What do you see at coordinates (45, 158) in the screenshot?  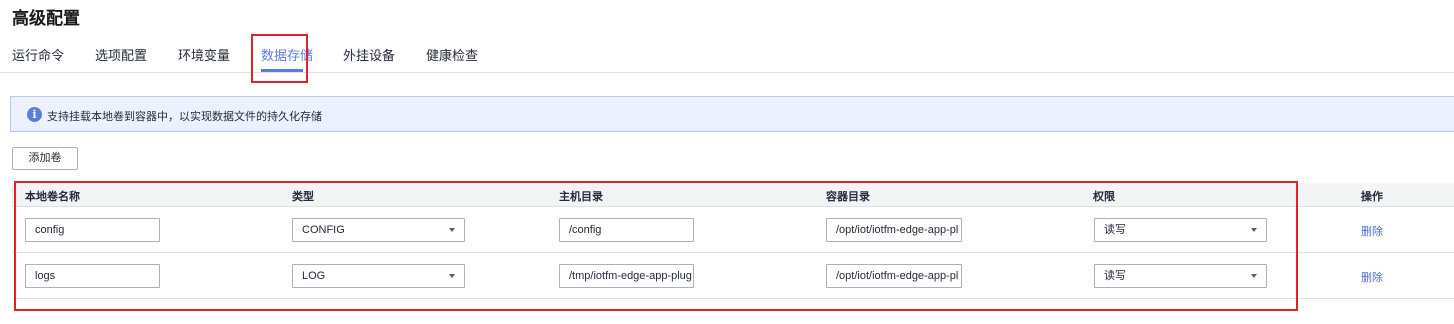 I see `add-volume-button: 添加卷` at bounding box center [45, 158].